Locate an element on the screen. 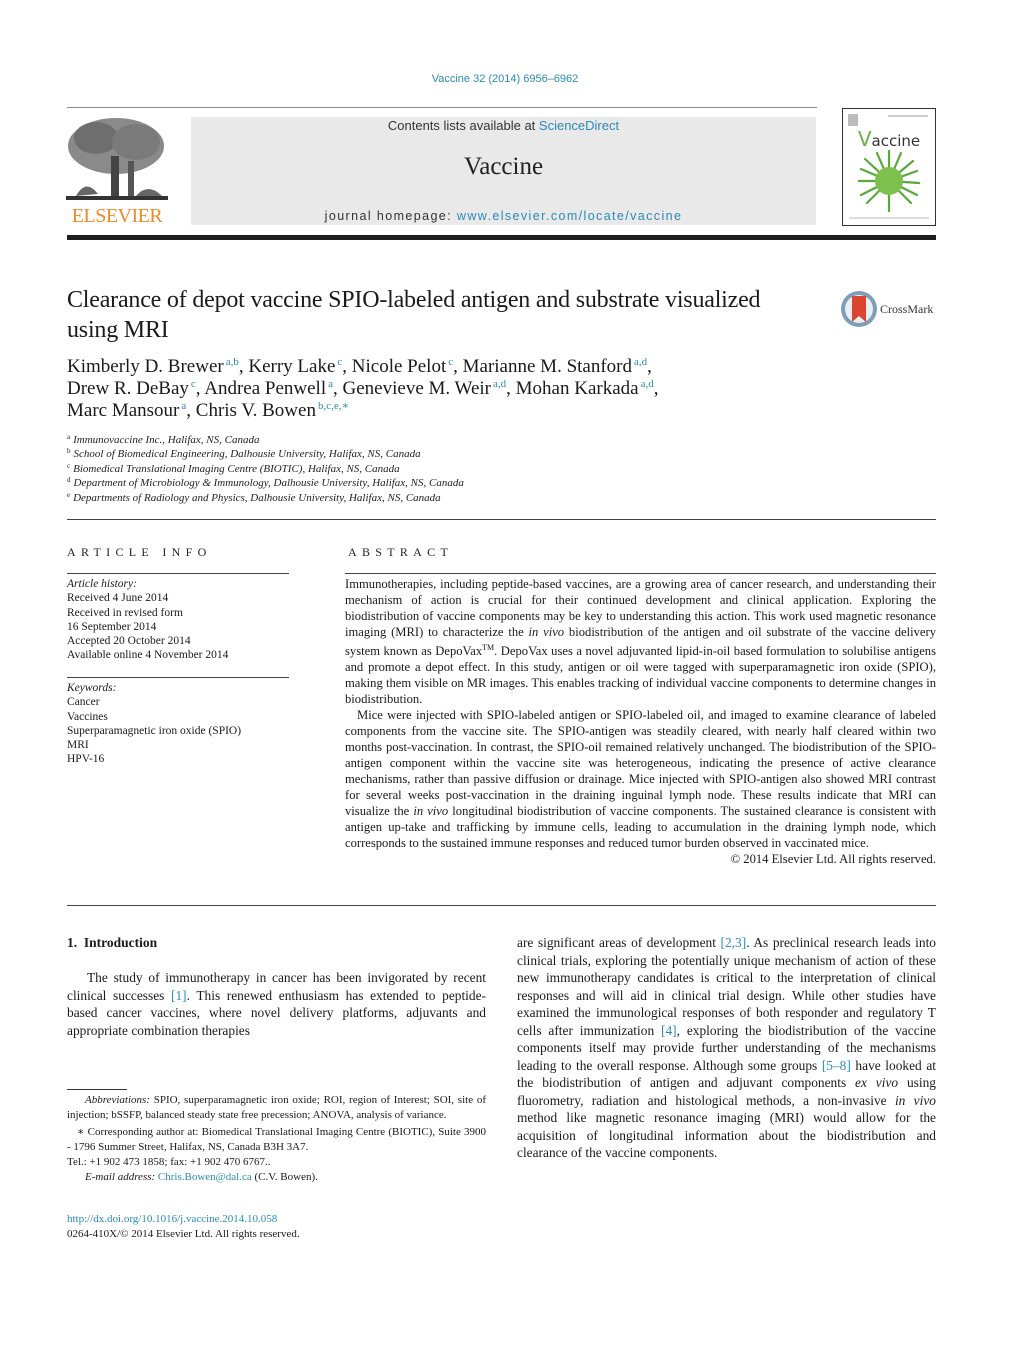  author: Chris V. Bowen b,c,e,∗ is located at coordinates (272, 410).